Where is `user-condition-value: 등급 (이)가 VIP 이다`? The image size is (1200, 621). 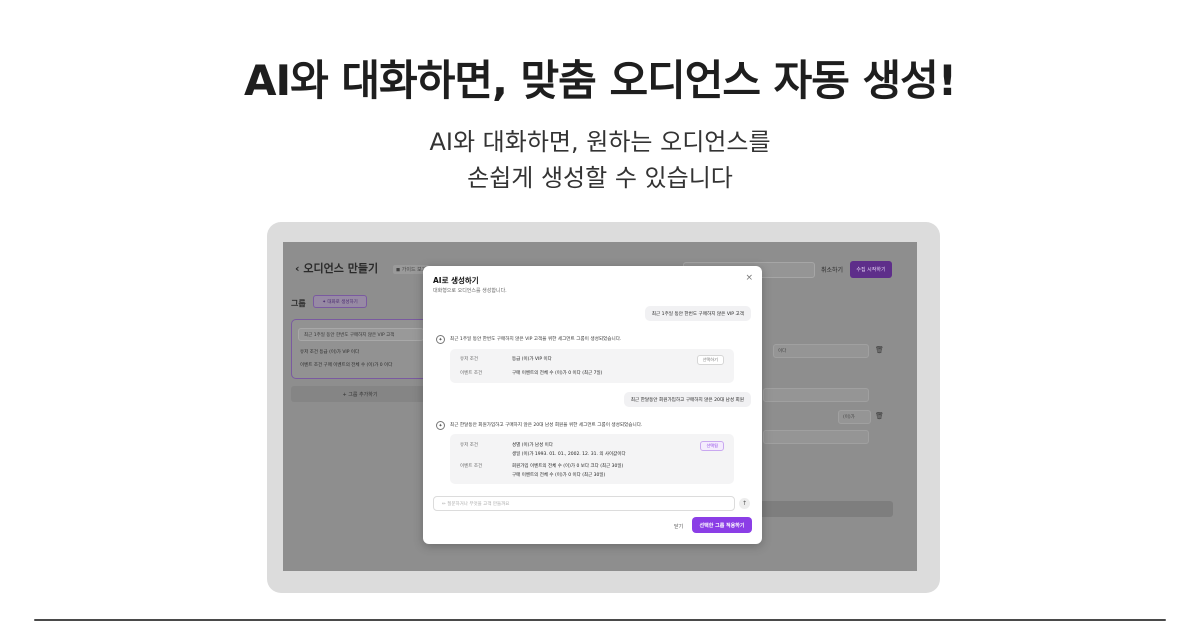 user-condition-value: 등급 (이)가 VIP 이다 is located at coordinates (532, 359).